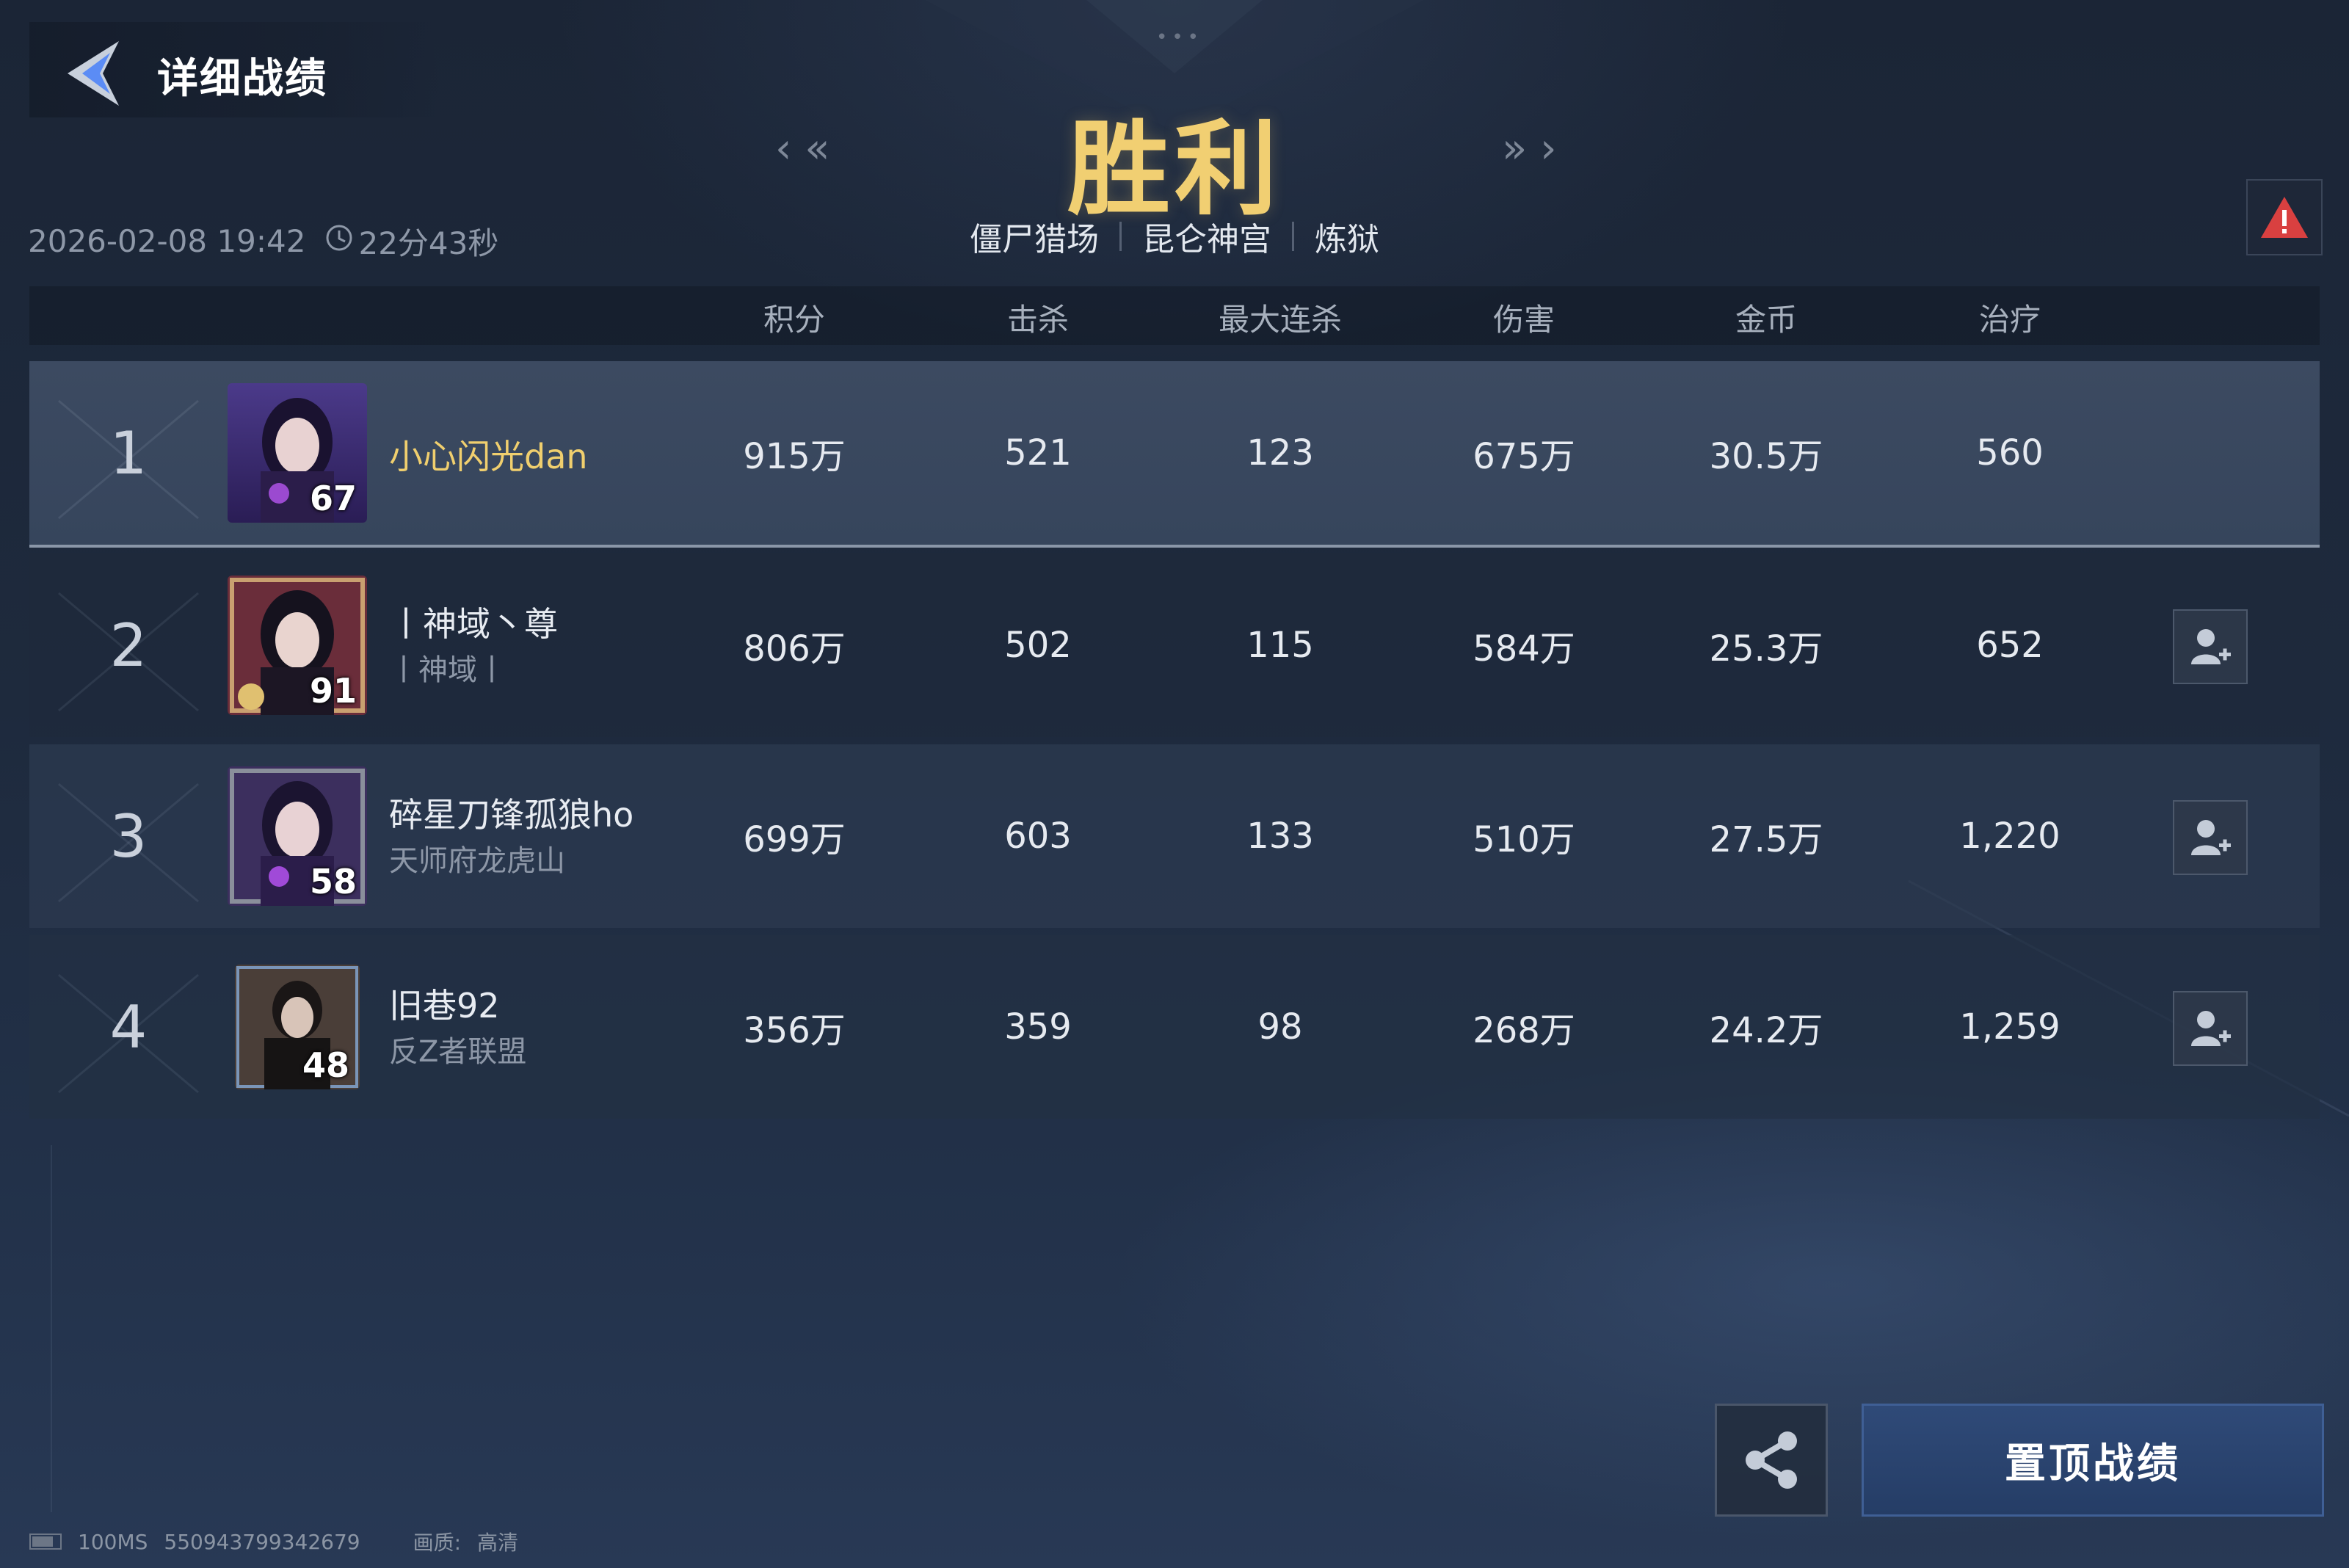 The width and height of the screenshot is (2349, 1568). What do you see at coordinates (297, 836) in the screenshot?
I see `avatar: 58` at bounding box center [297, 836].